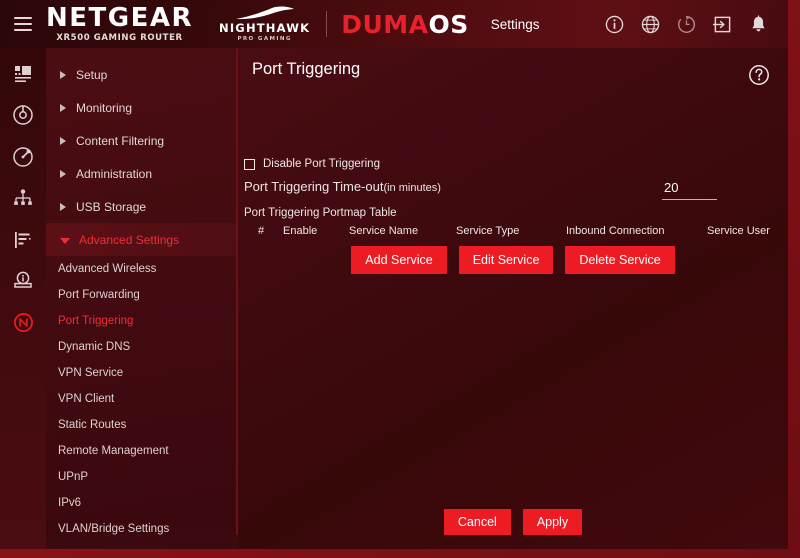  What do you see at coordinates (620, 260) in the screenshot?
I see `delete-service-button: Delete Service` at bounding box center [620, 260].